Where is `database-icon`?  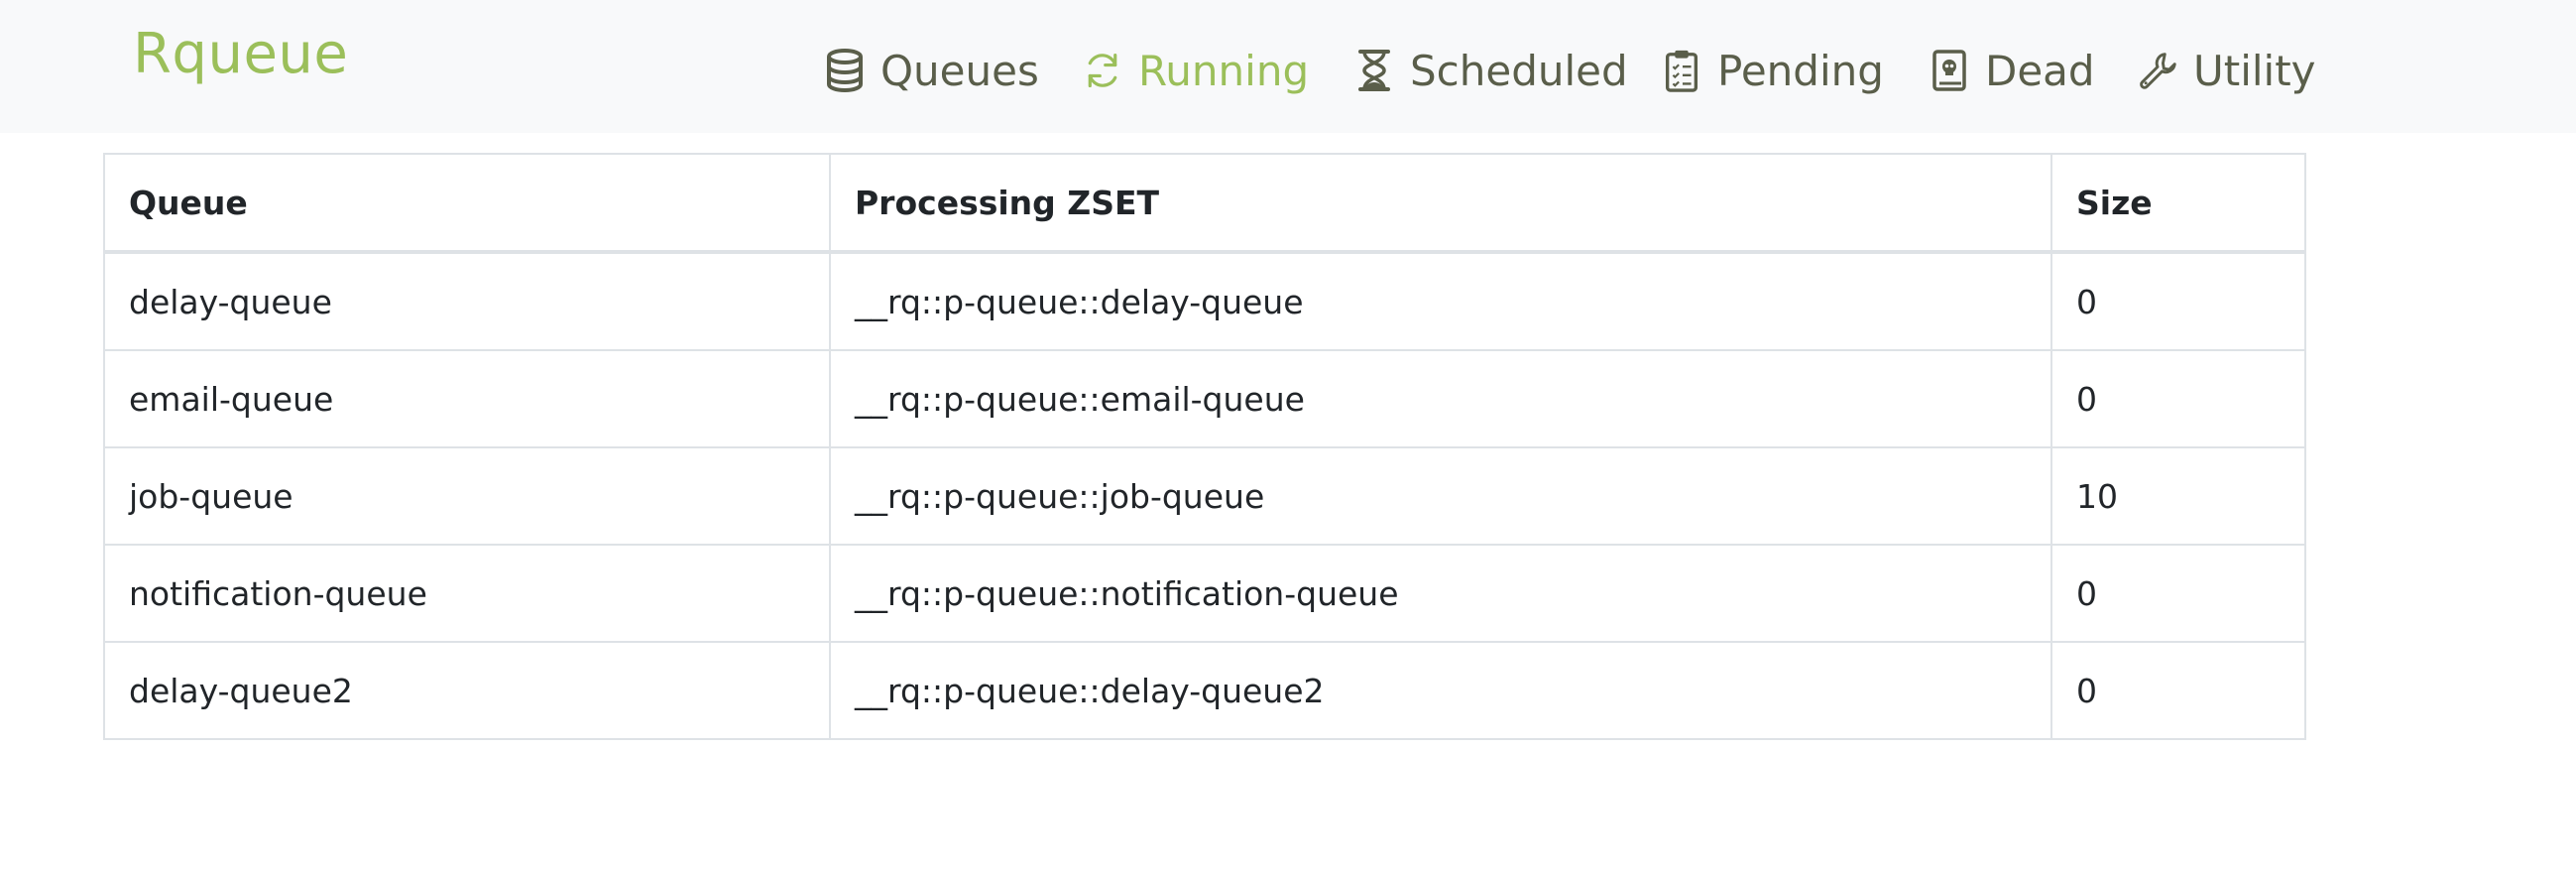
database-icon is located at coordinates (845, 71).